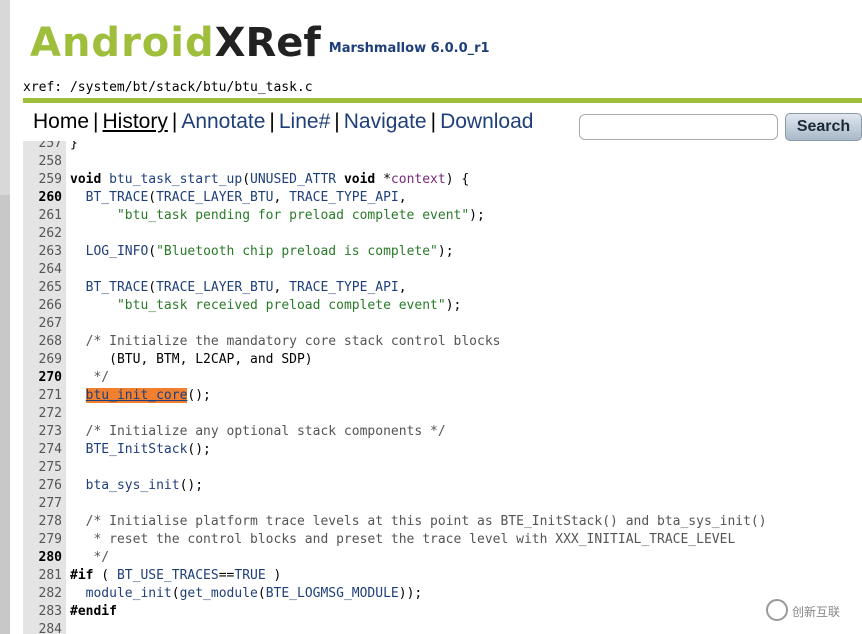 The height and width of the screenshot is (634, 862). Describe the element at coordinates (44, 234) in the screenshot. I see `line-number: 262` at that location.